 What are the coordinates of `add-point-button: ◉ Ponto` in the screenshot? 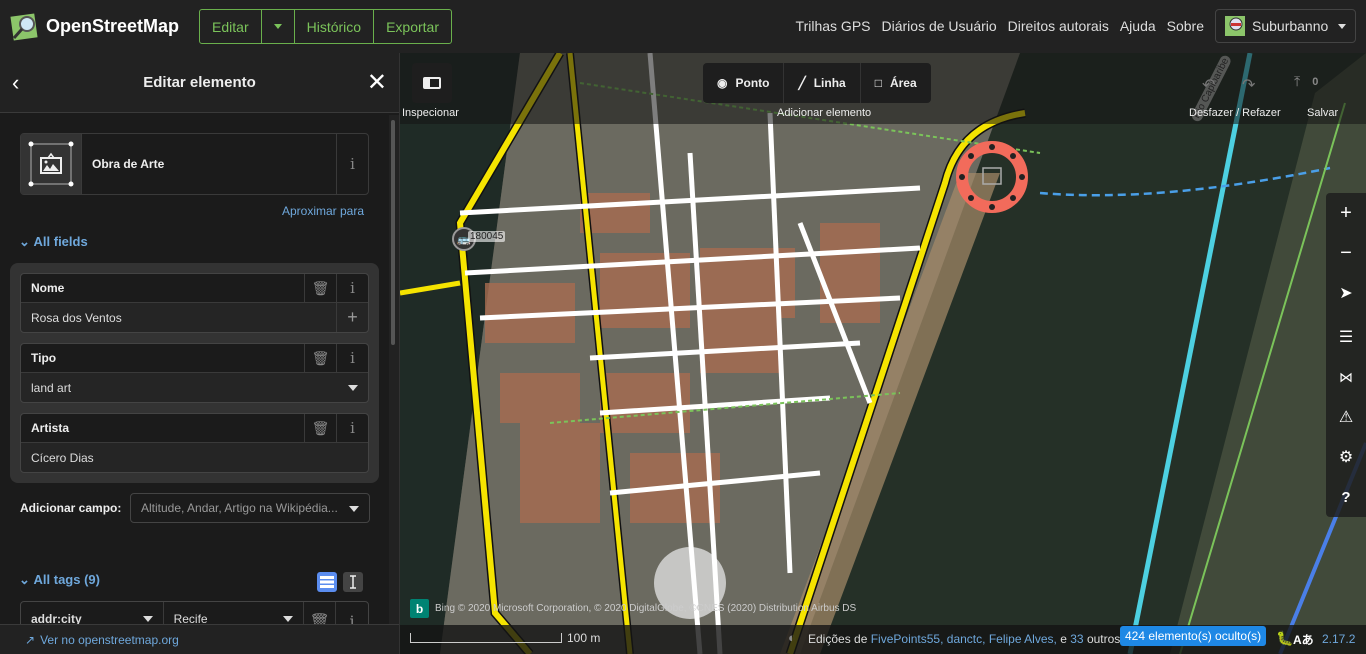 It's located at (744, 83).